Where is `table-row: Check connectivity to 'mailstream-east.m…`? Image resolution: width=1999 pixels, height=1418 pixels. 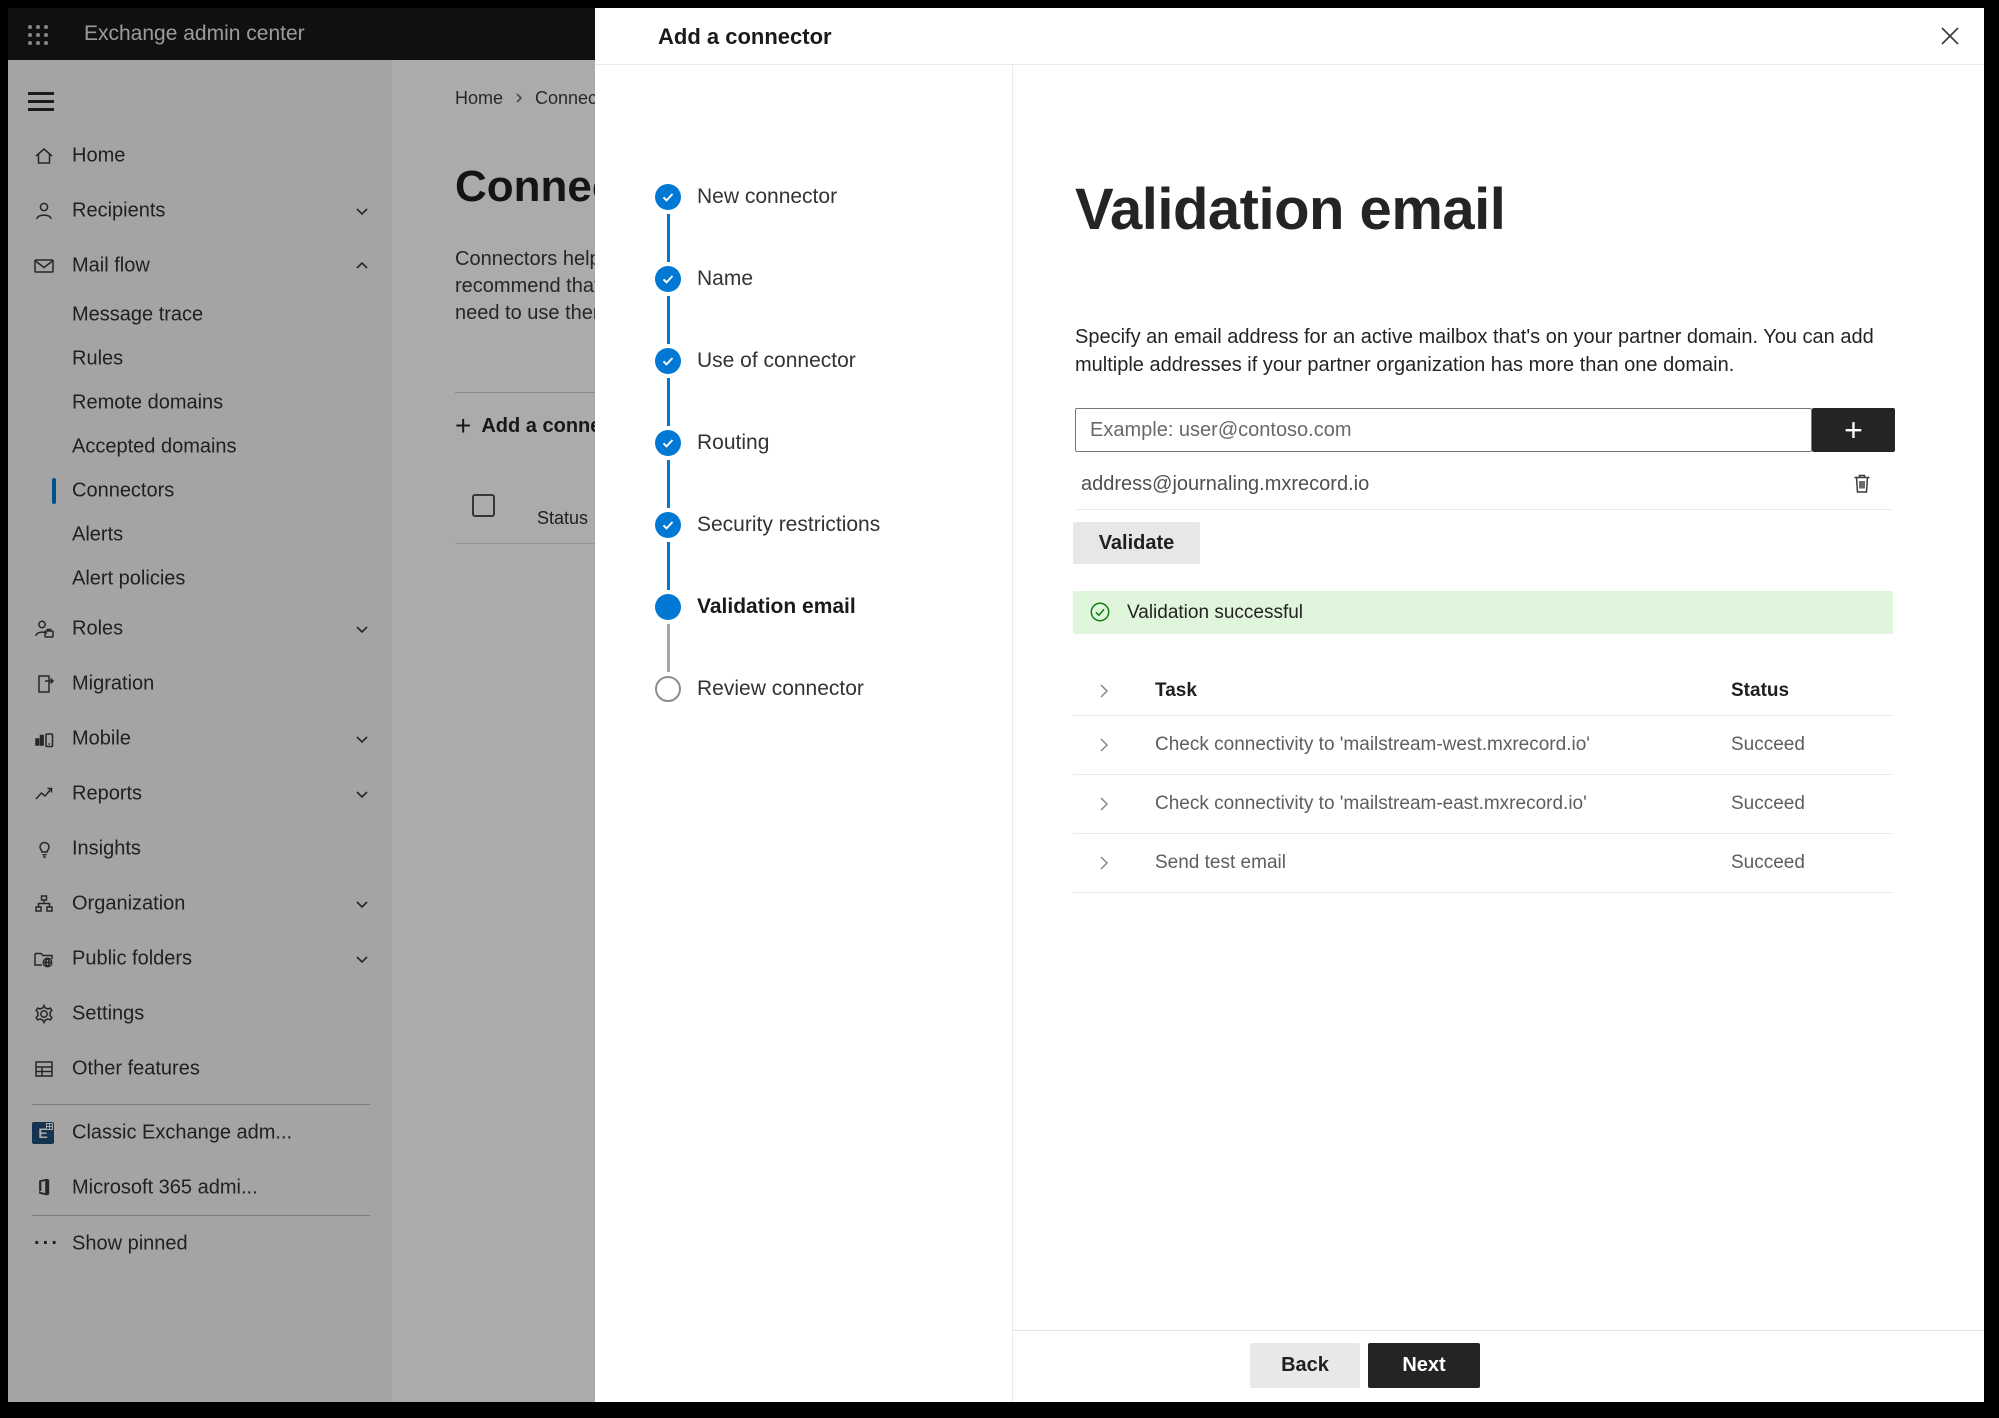 table-row: Check connectivity to 'mailstream-east.m… is located at coordinates (1483, 804).